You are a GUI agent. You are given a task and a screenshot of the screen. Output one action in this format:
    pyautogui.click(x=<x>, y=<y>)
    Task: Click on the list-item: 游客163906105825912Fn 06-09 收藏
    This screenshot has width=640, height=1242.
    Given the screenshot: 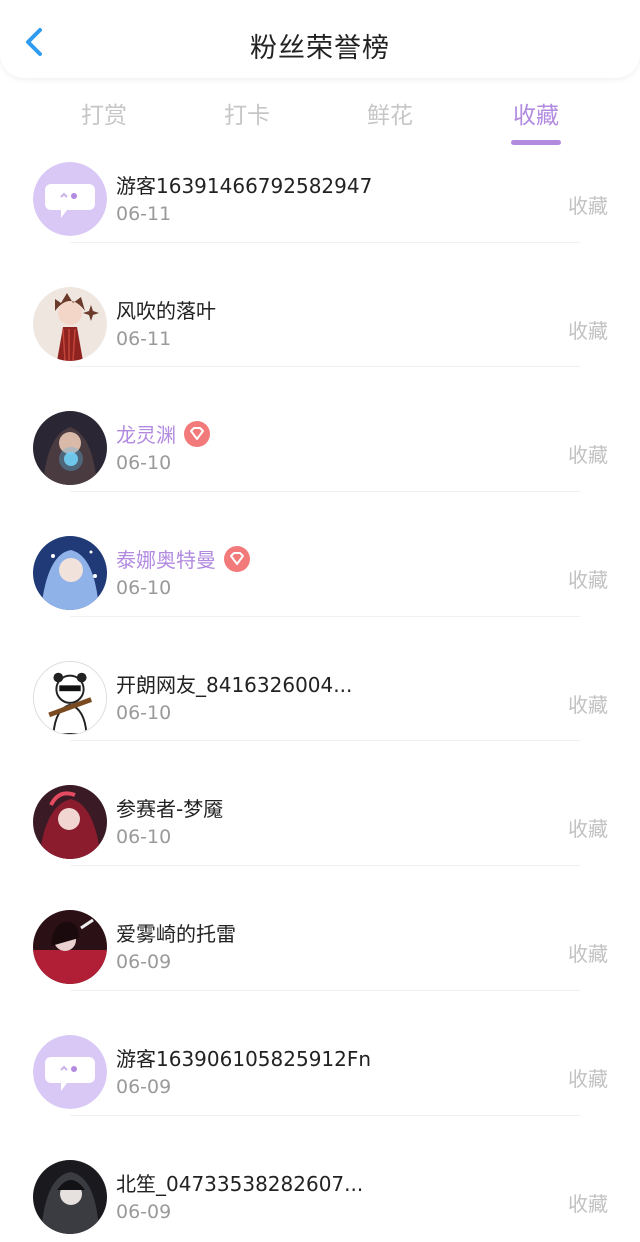 What is the action you would take?
    pyautogui.click(x=320, y=1053)
    